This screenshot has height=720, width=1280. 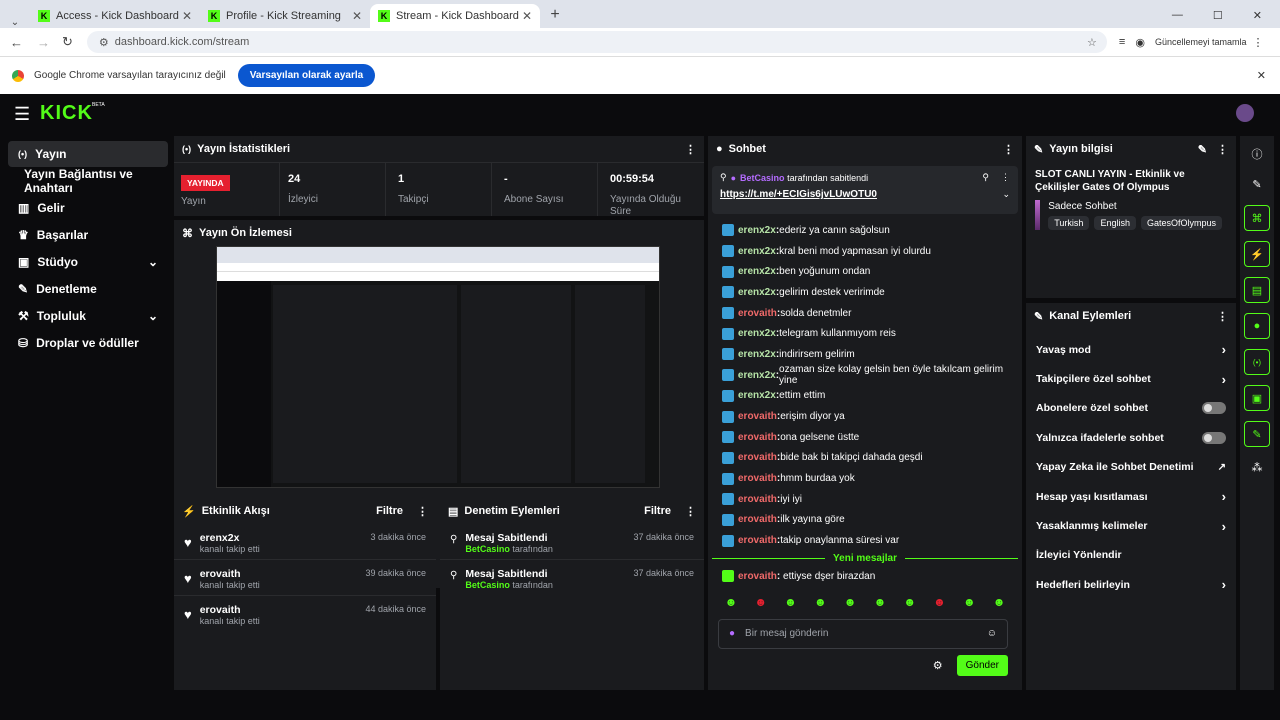 What do you see at coordinates (115, 16) in the screenshot?
I see `browser-tab: K Access - Kick Dashboard ✕` at bounding box center [115, 16].